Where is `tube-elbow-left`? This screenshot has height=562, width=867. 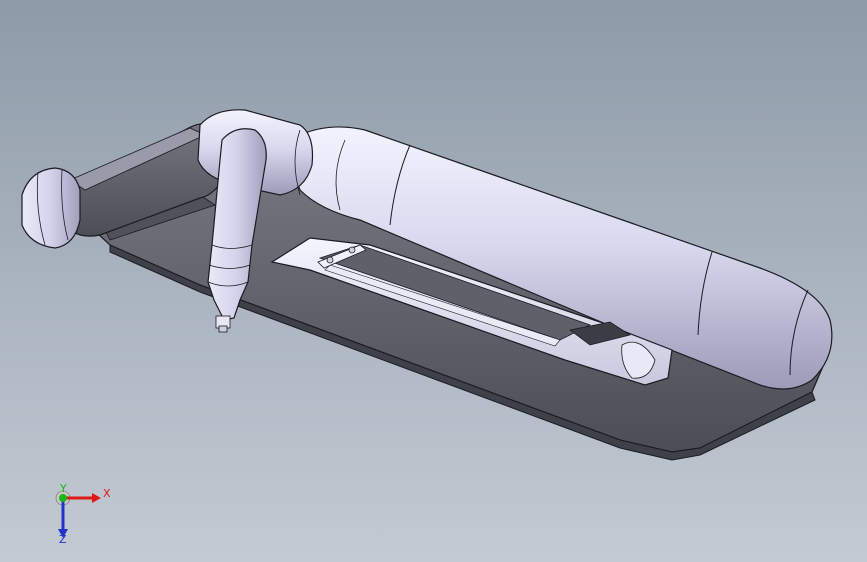
tube-elbow-left is located at coordinates (51, 208).